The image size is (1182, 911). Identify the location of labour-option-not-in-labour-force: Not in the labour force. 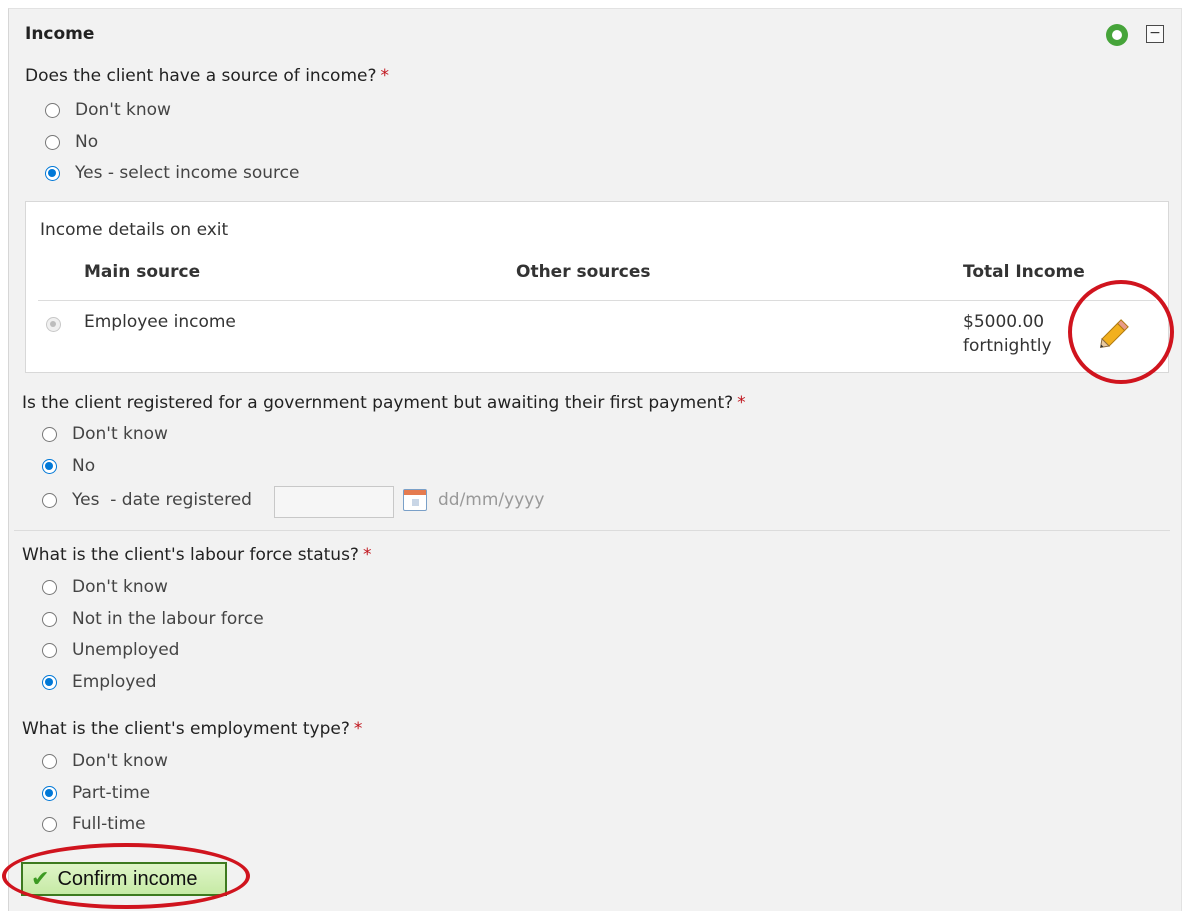
(153, 619).